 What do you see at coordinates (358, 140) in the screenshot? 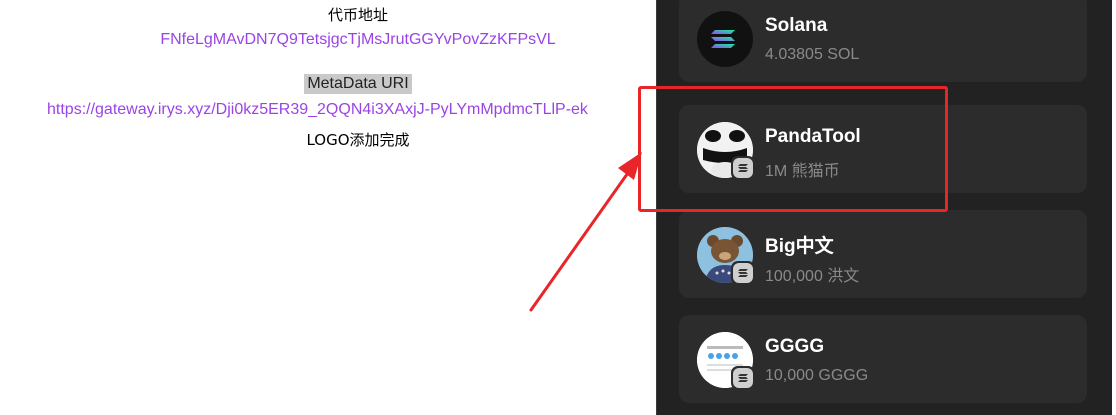
I see `logo-status-text: LOGO添加完成` at bounding box center [358, 140].